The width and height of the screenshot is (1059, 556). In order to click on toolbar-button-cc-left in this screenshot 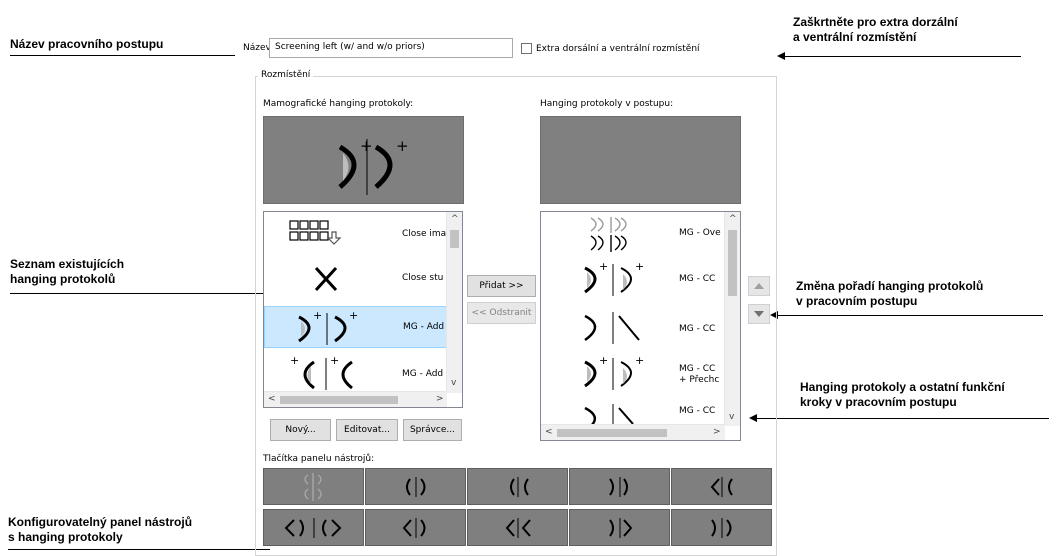, I will do `click(517, 486)`.